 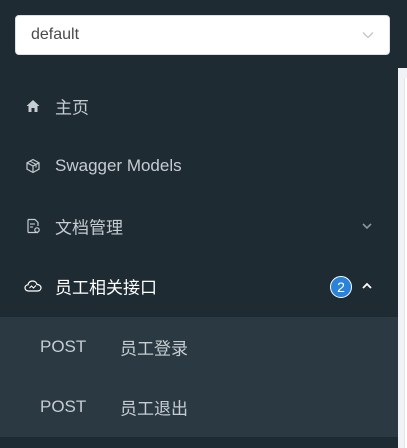 What do you see at coordinates (199, 166) in the screenshot?
I see `sidebar-item-swagger-models: Swagger Models` at bounding box center [199, 166].